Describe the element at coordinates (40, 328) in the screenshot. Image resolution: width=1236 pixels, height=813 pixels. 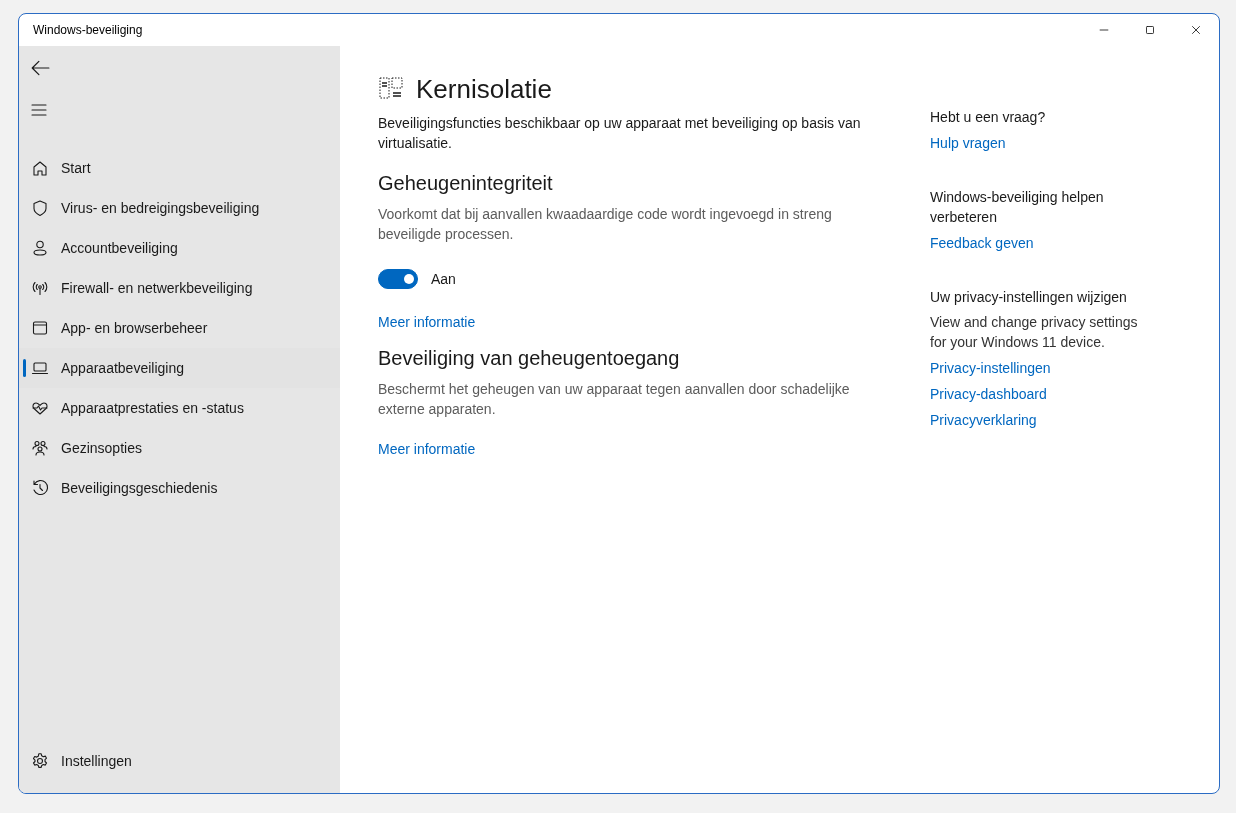
I see `browser-window-icon` at that location.